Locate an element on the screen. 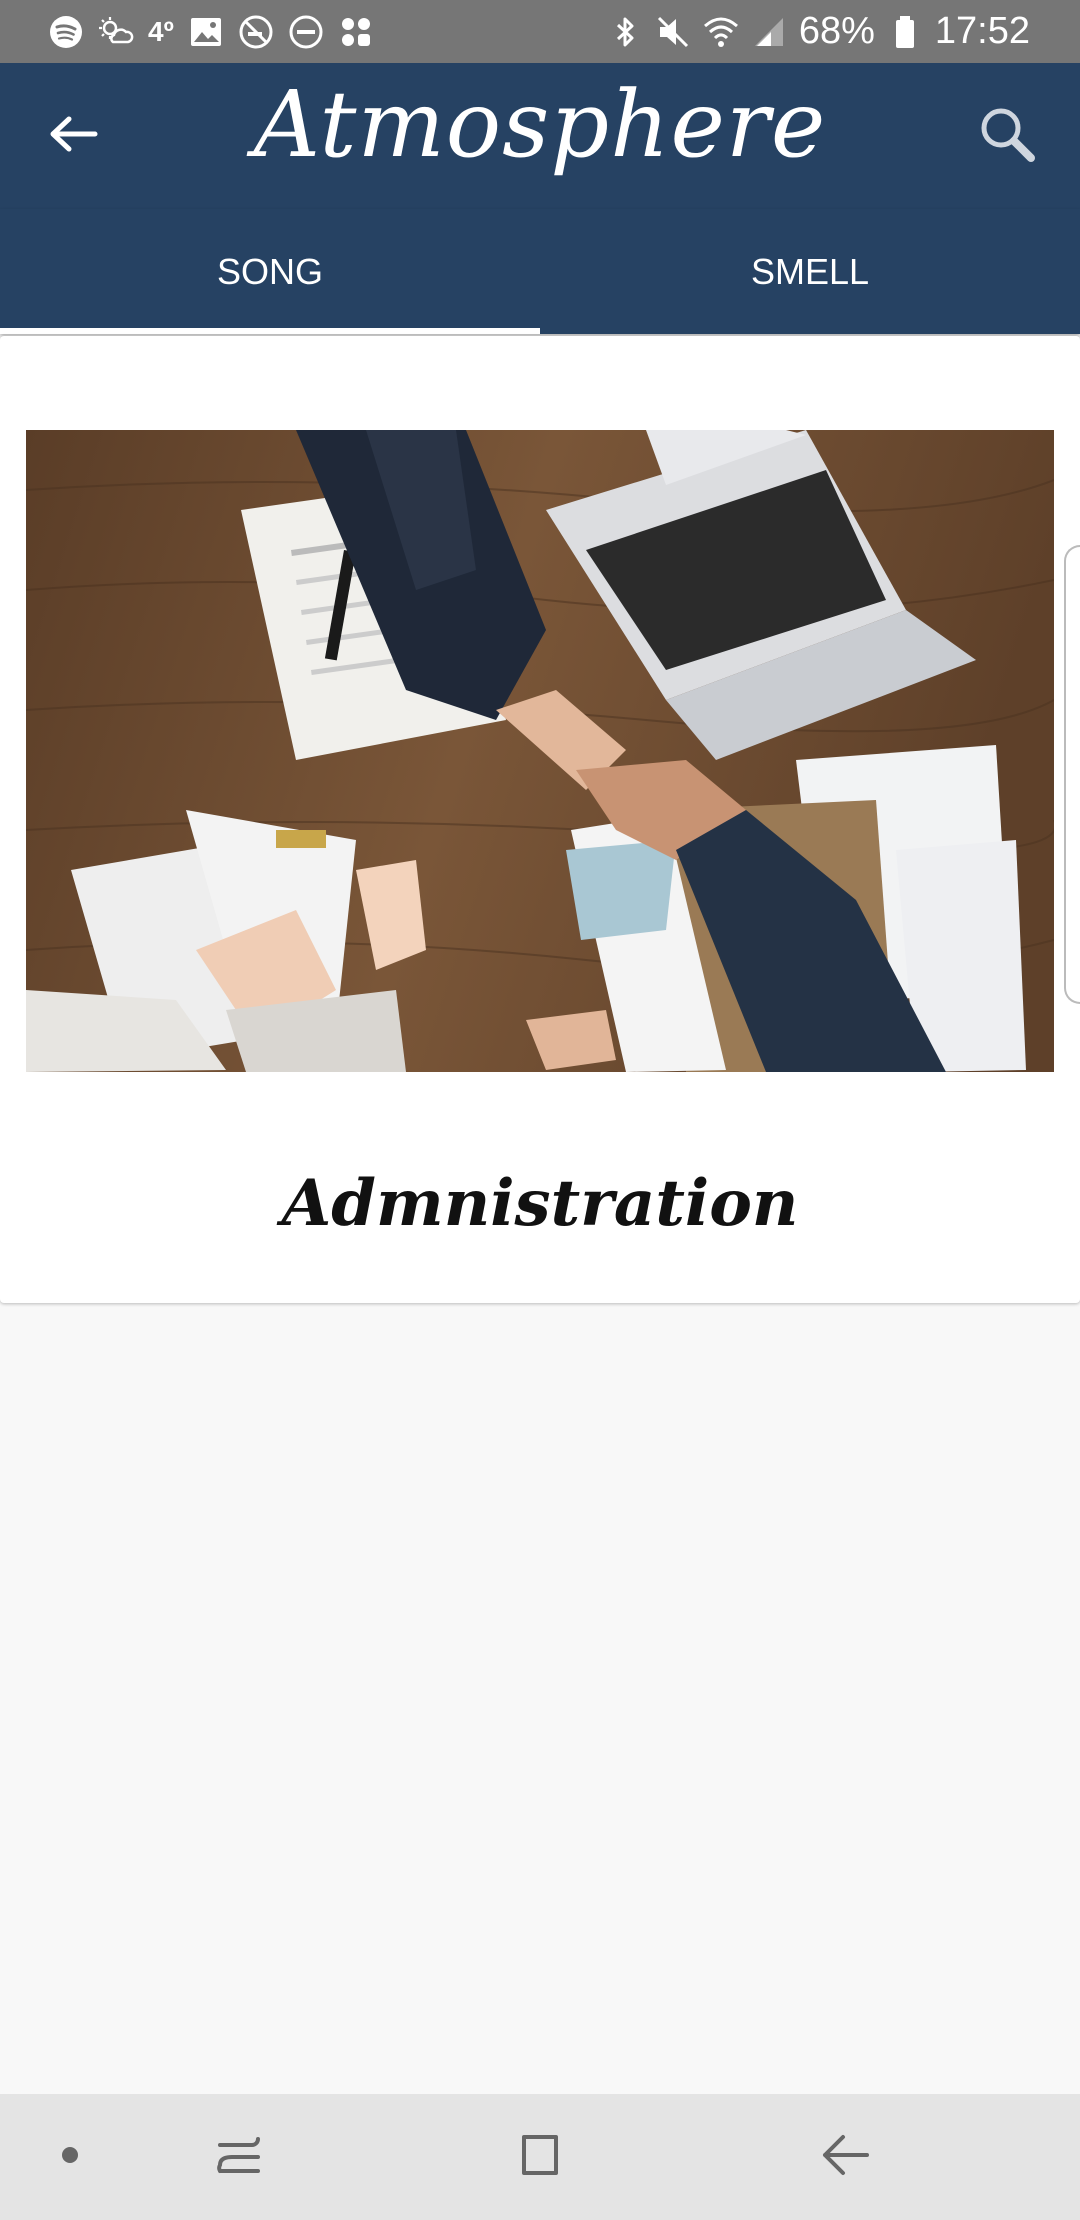 The height and width of the screenshot is (2220, 1080). home-button is located at coordinates (540, 2157).